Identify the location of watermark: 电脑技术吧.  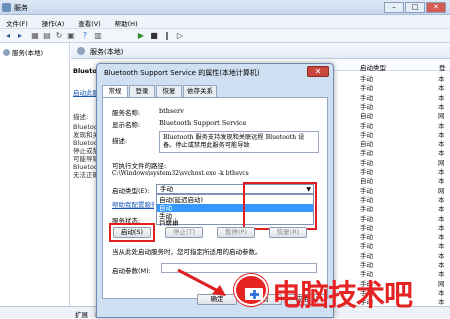
(341, 291).